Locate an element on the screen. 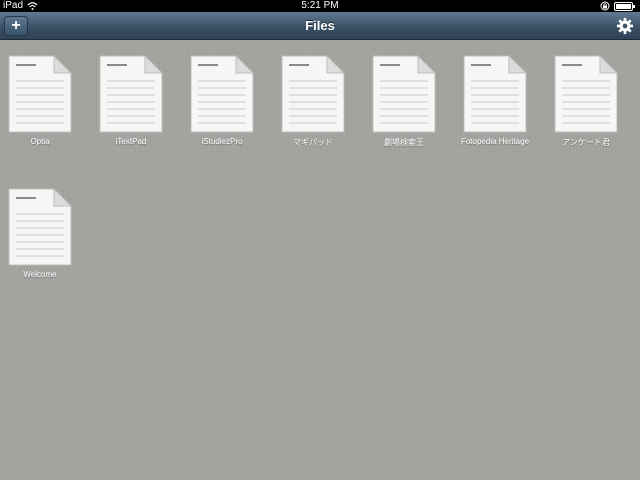 The height and width of the screenshot is (480, 640). page-title: Files is located at coordinates (320, 25).